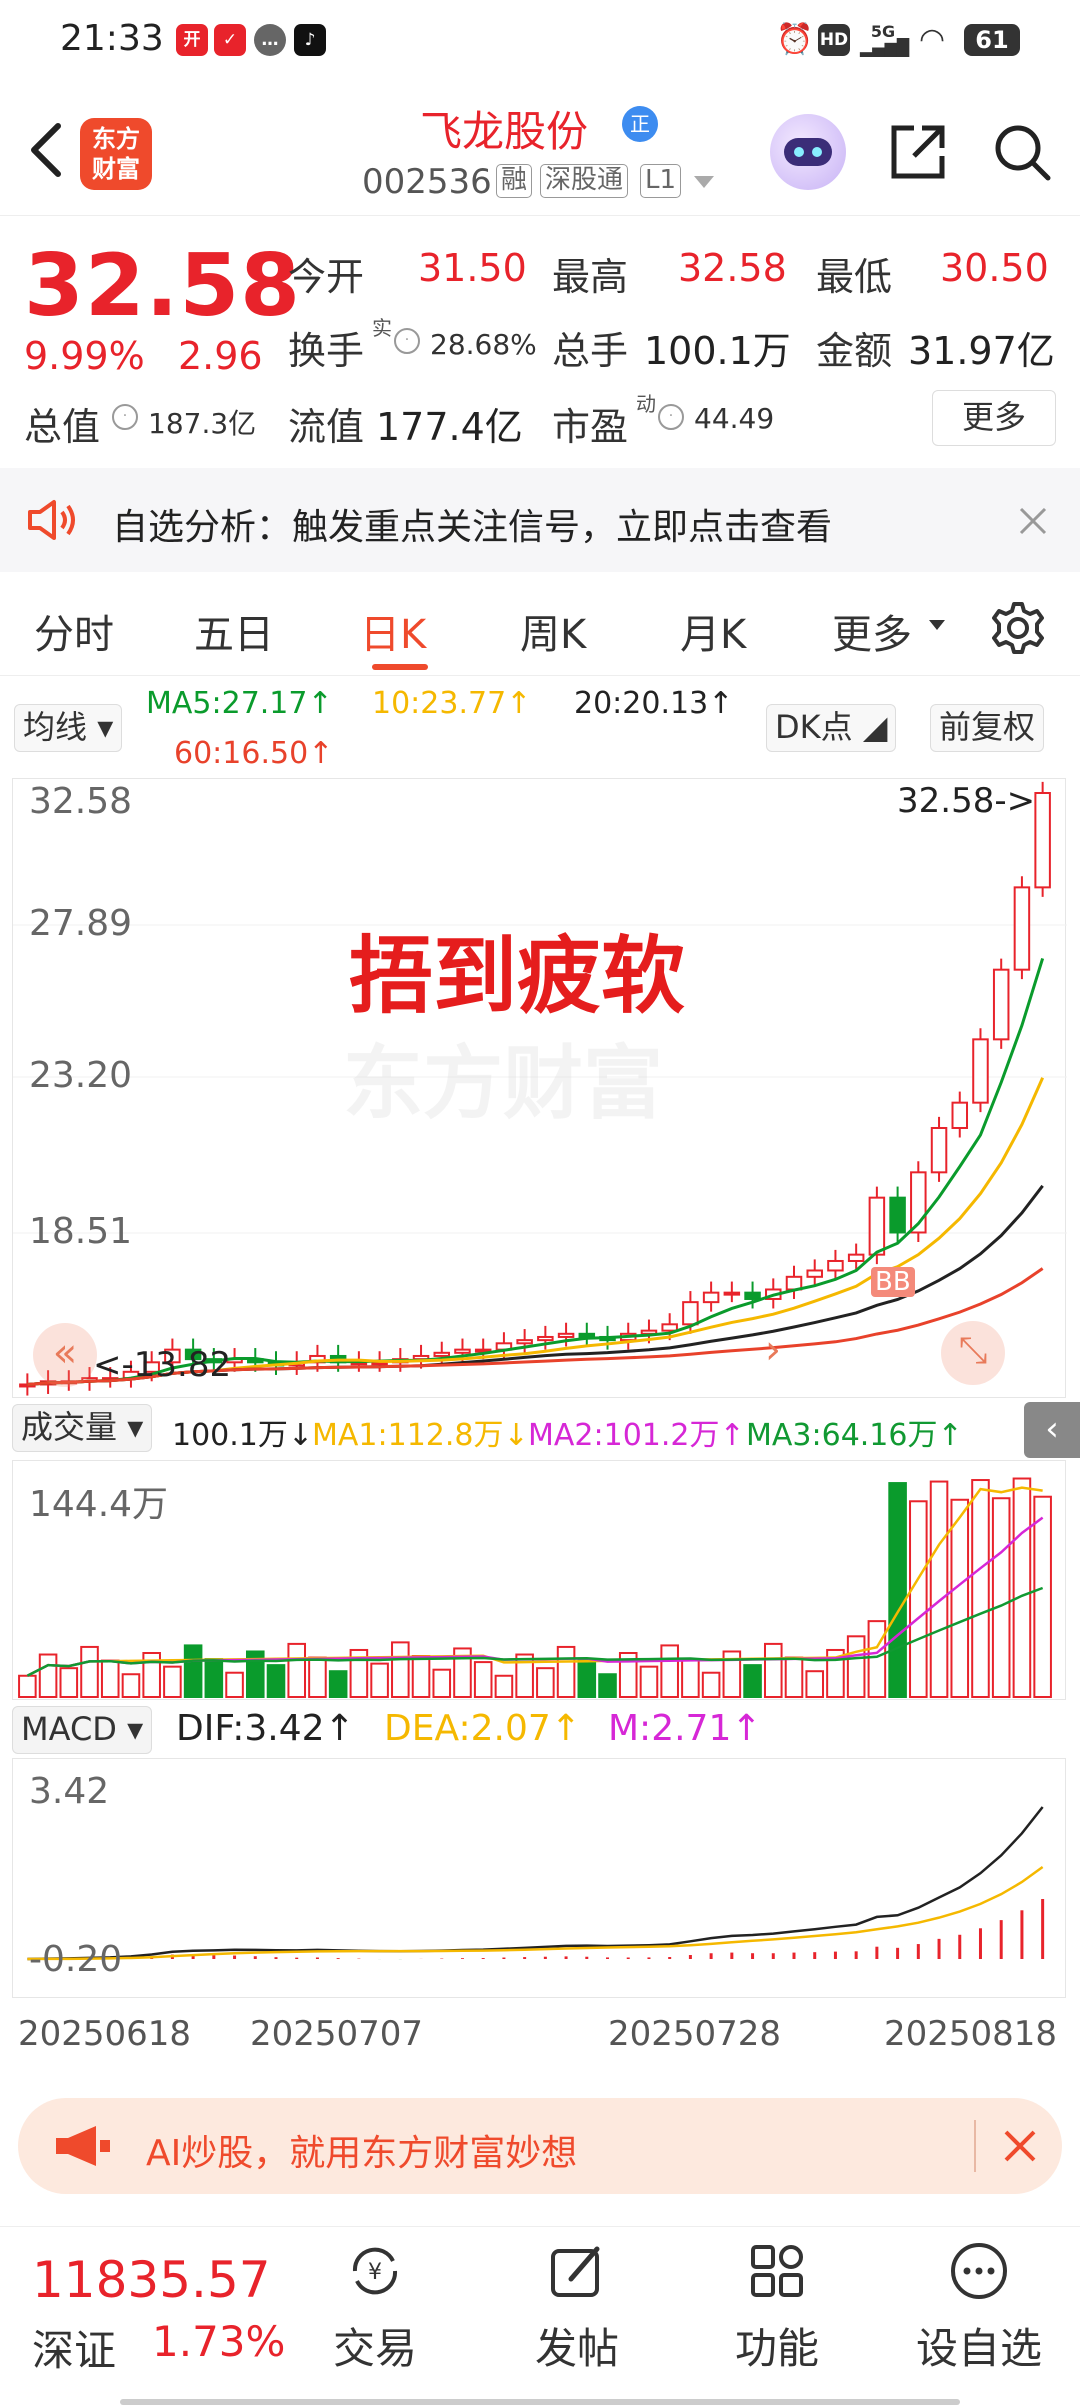 The width and height of the screenshot is (1080, 2408). I want to click on dif-line, so click(535, 1883).